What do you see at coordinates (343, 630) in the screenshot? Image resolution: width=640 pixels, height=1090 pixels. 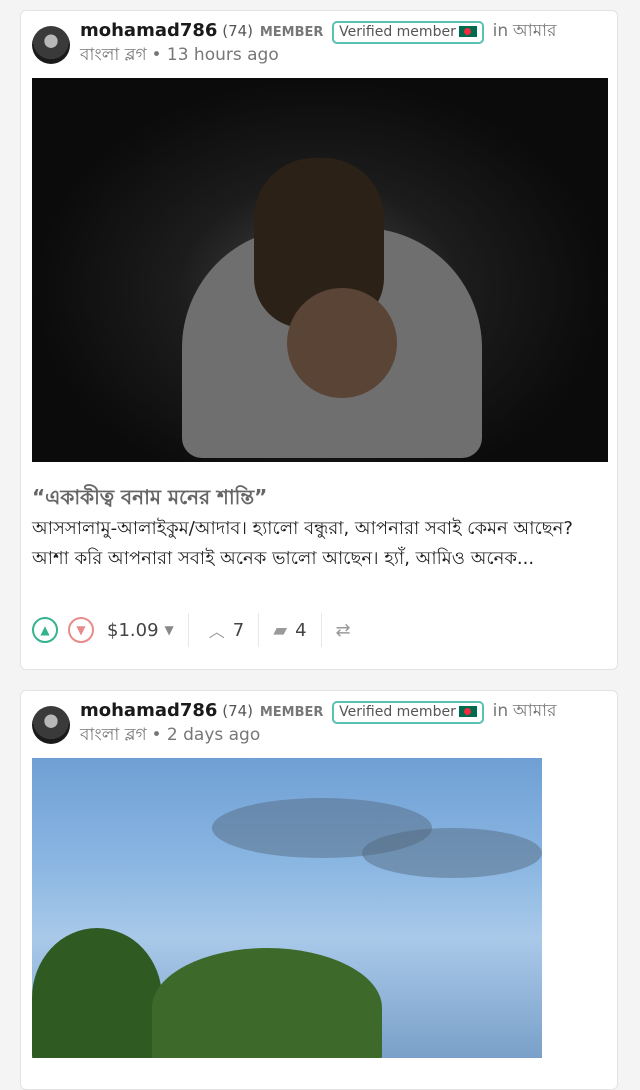 I see `reblog-icon: ⇄` at bounding box center [343, 630].